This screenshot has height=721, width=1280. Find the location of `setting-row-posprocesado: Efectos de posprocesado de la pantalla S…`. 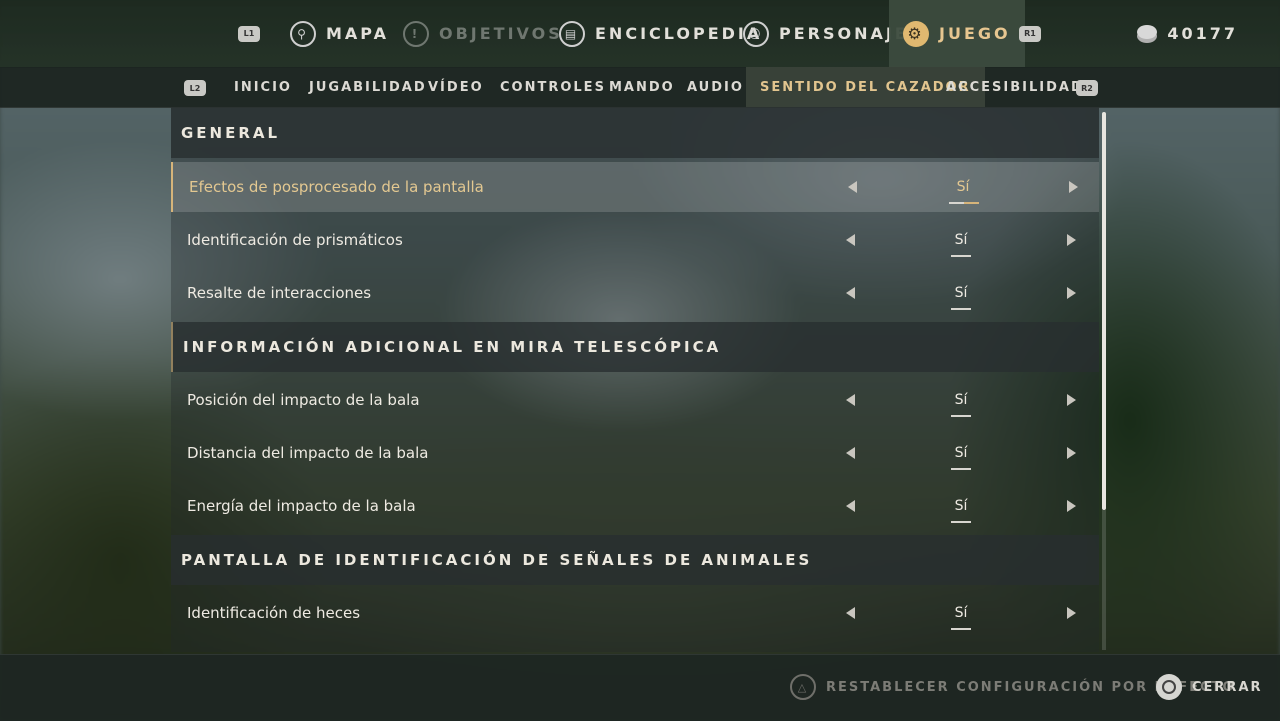

setting-row-posprocesado: Efectos de posprocesado de la pantalla S… is located at coordinates (635, 187).